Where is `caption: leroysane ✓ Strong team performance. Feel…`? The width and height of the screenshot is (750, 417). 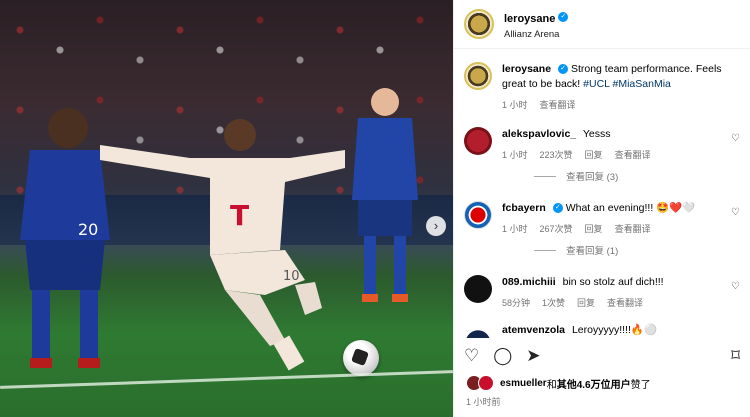 caption: leroysane ✓ Strong team performance. Feel… is located at coordinates (602, 83).